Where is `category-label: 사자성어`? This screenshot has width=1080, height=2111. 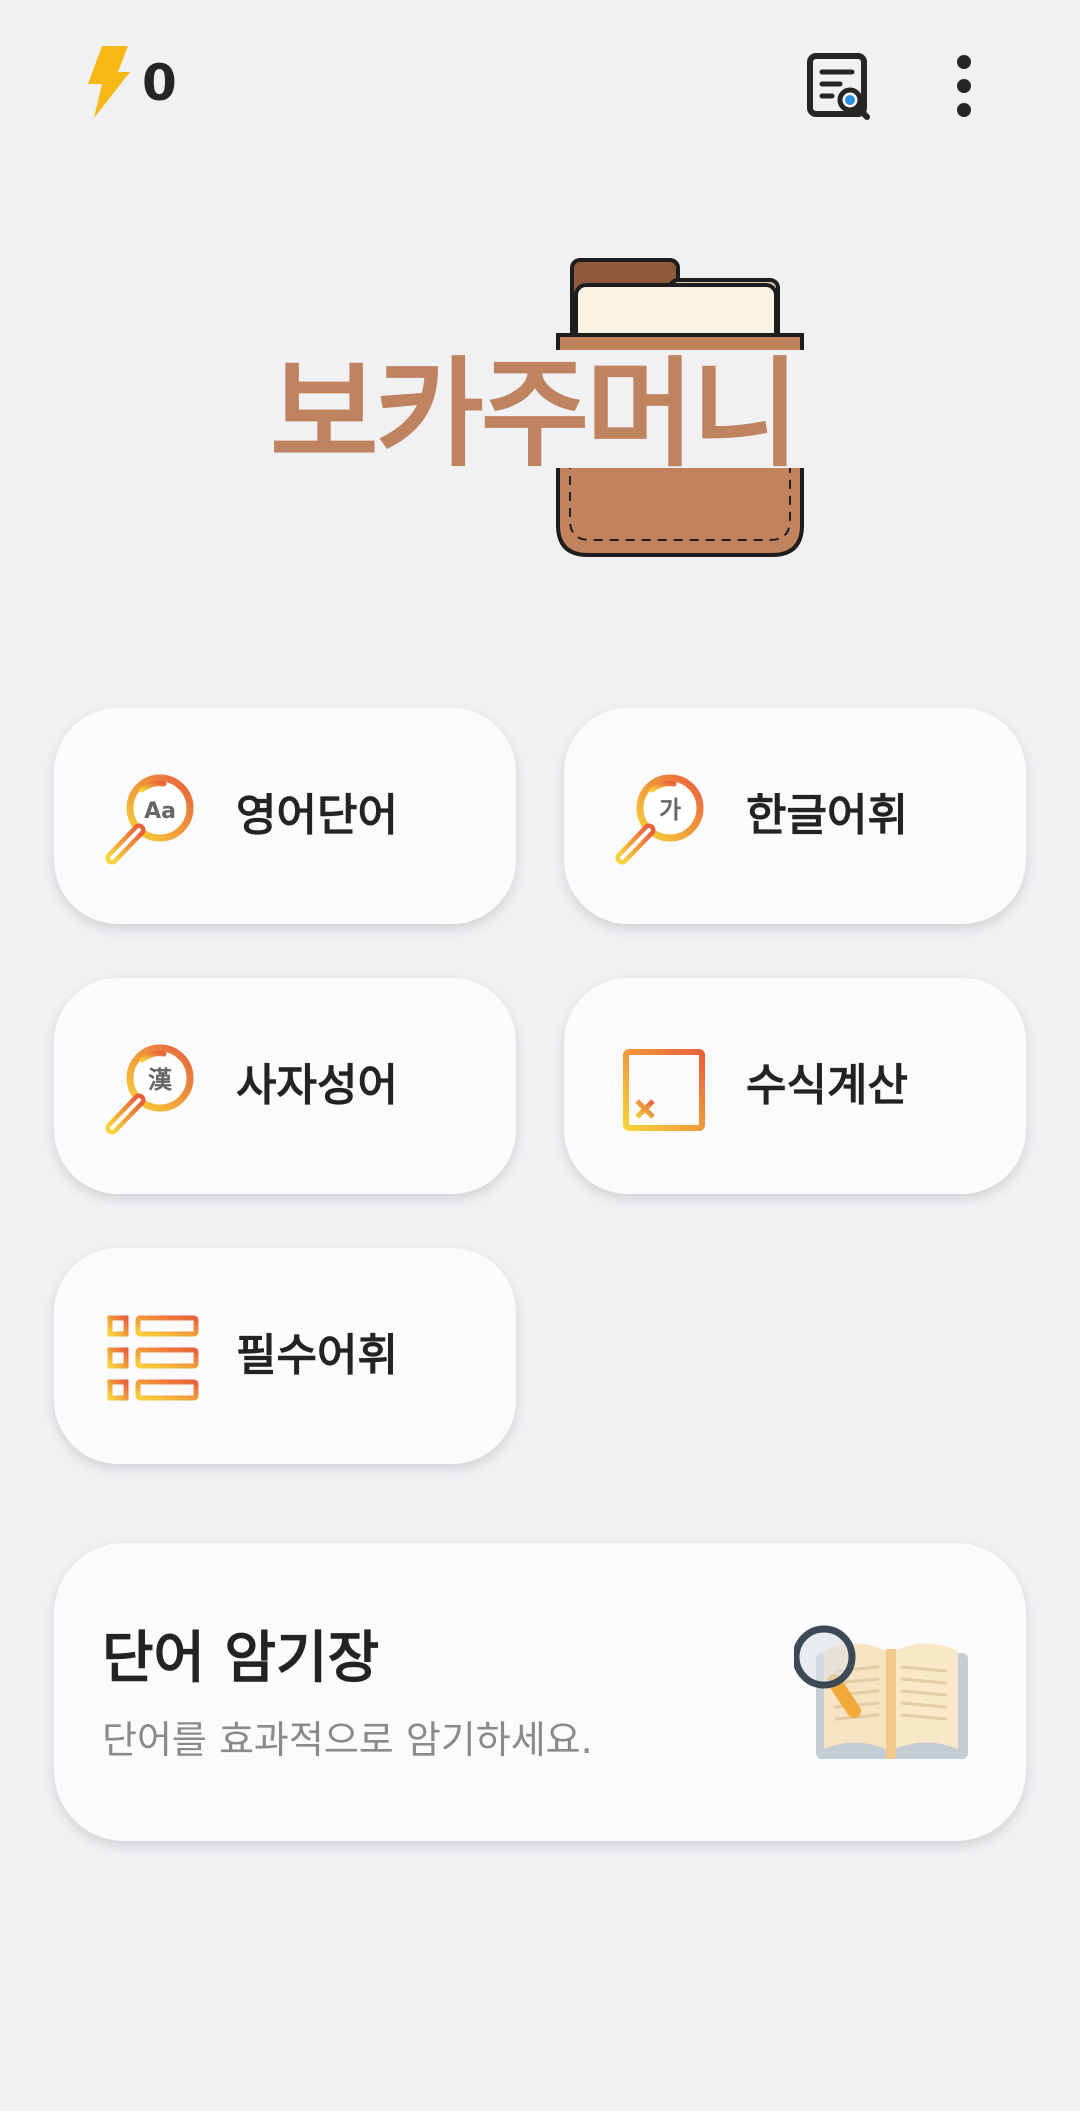 category-label: 사자성어 is located at coordinates (317, 1085).